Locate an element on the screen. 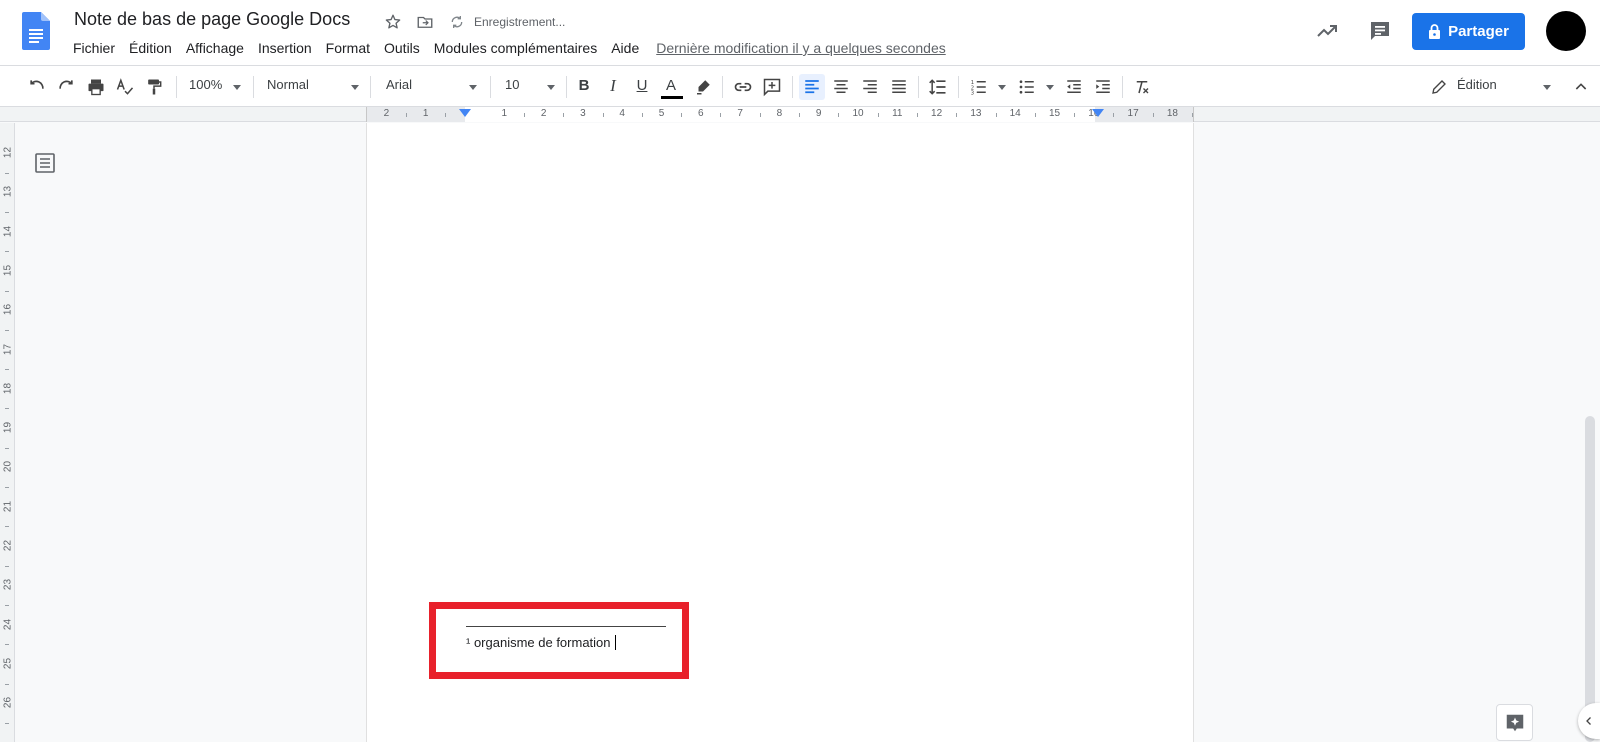  folder-move-icon is located at coordinates (425, 22).